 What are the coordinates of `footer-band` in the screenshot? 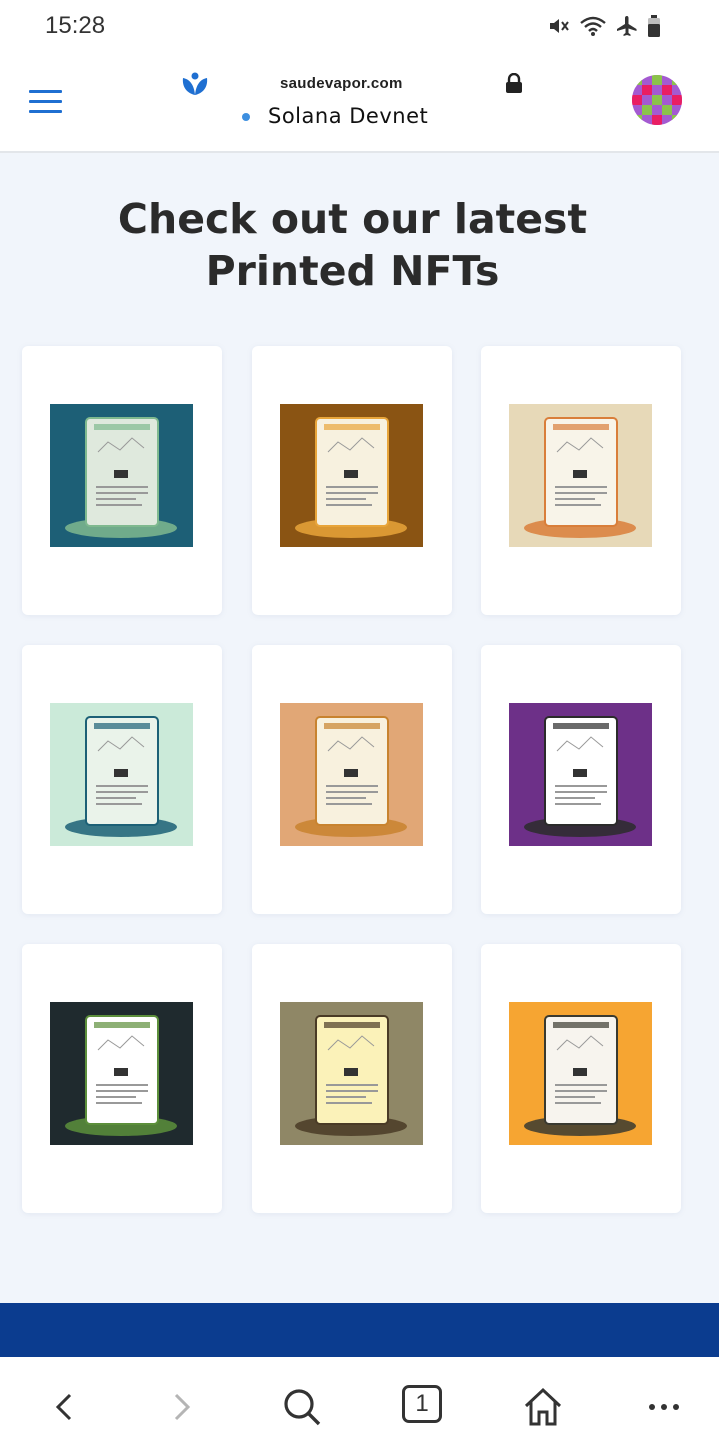 It's located at (359, 1330).